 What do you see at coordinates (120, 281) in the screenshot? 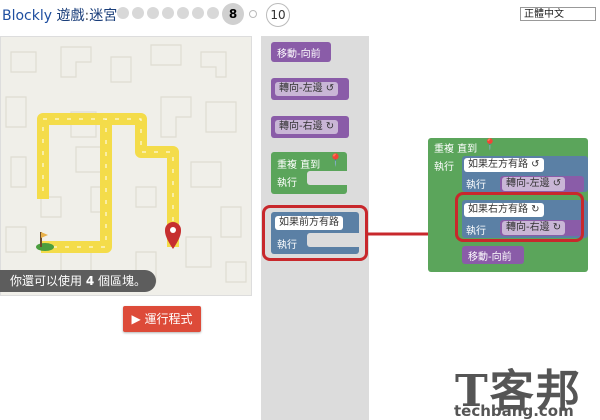
I see `capacity-suffix: 個區塊。` at bounding box center [120, 281].